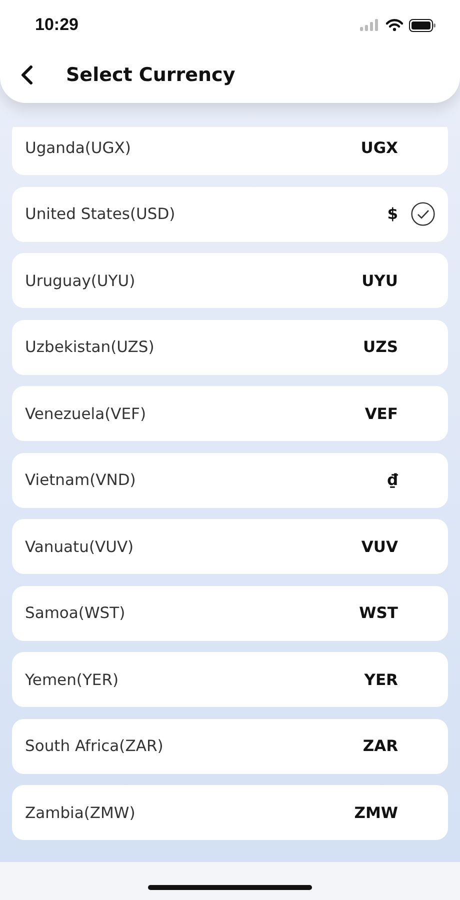  What do you see at coordinates (378, 613) in the screenshot?
I see `currency-code: WST` at bounding box center [378, 613].